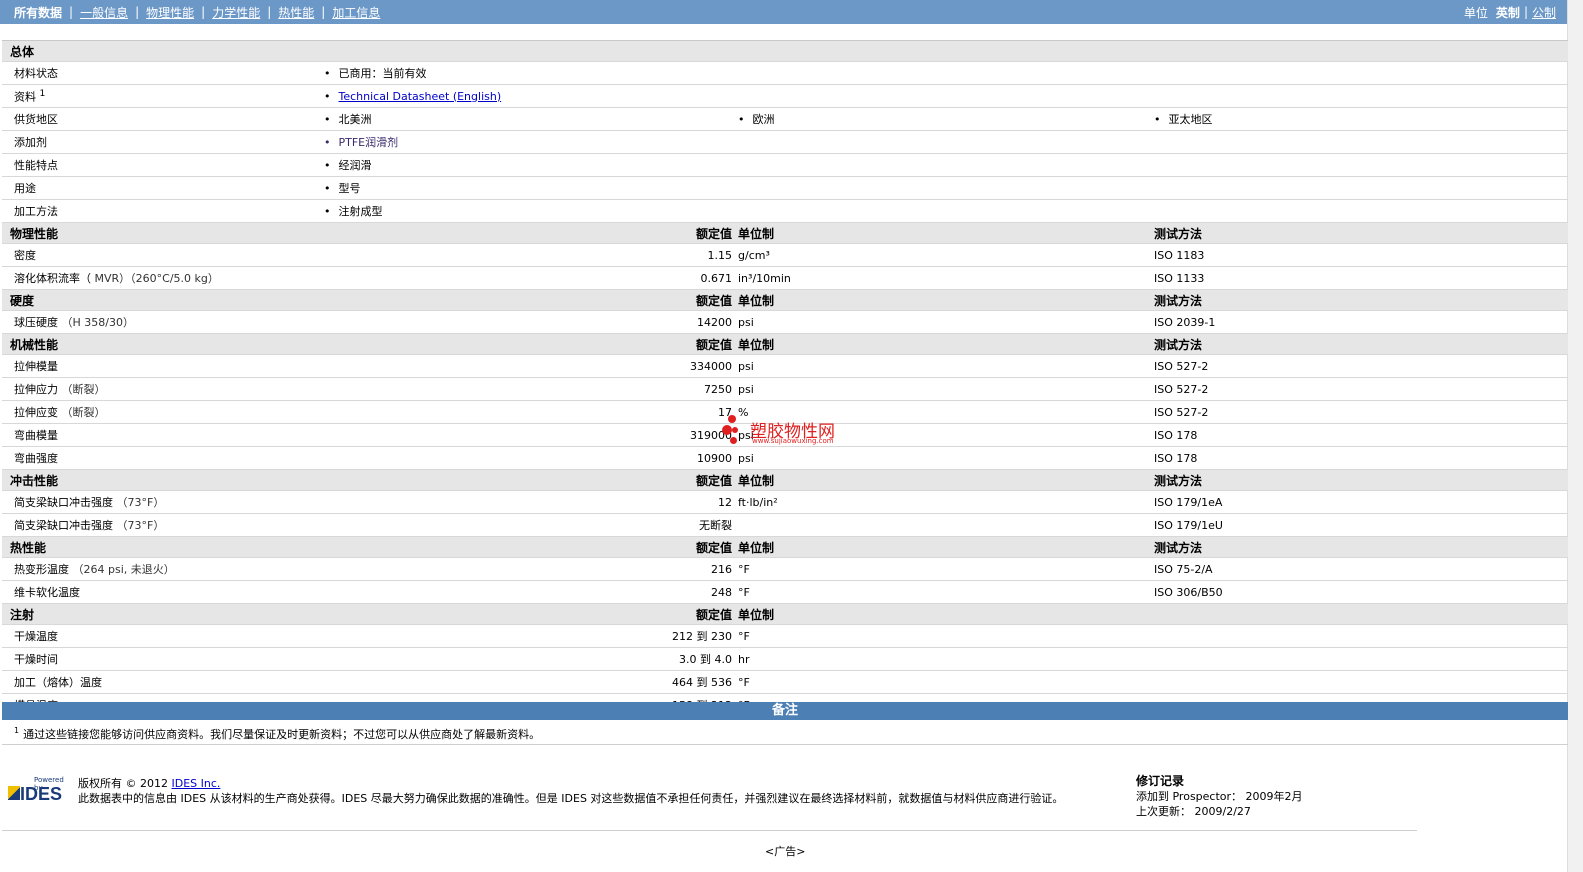 The image size is (1583, 872). I want to click on property-value: 经润滑, so click(348, 165).